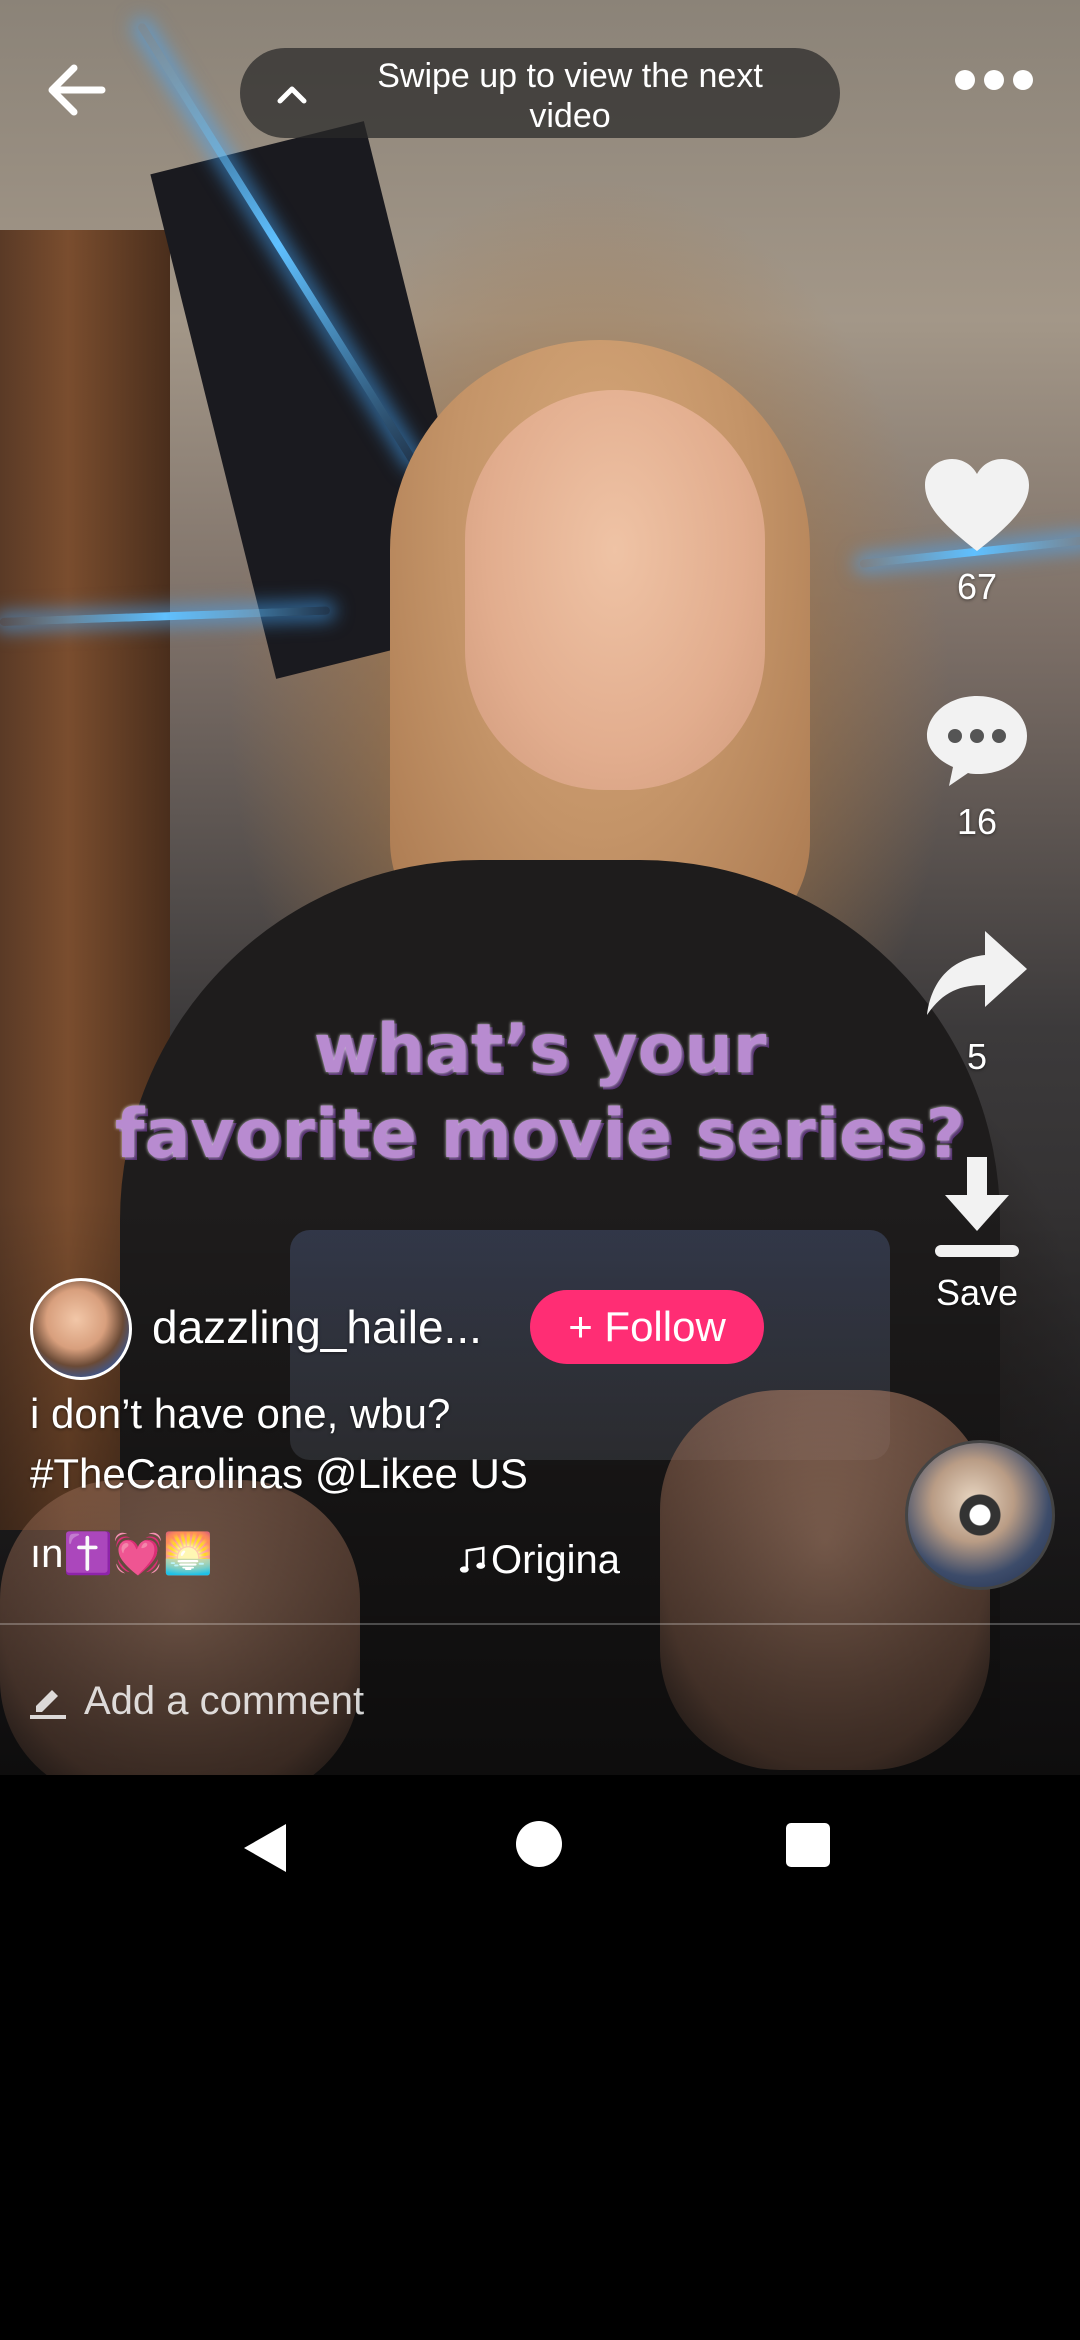 This screenshot has height=2340, width=1080. I want to click on post-caption: i don’t have one, wbu?, so click(240, 1413).